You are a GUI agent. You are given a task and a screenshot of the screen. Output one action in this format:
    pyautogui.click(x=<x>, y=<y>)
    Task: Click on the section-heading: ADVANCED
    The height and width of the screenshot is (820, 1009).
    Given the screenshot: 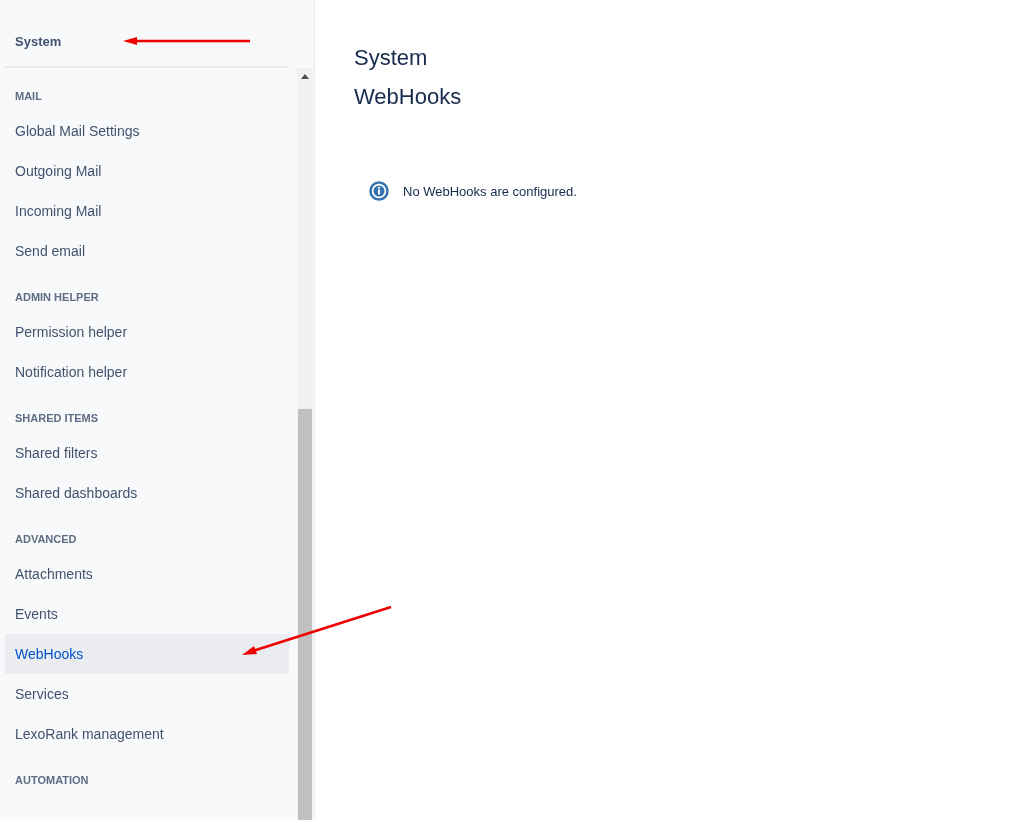 What is the action you would take?
    pyautogui.click(x=46, y=539)
    